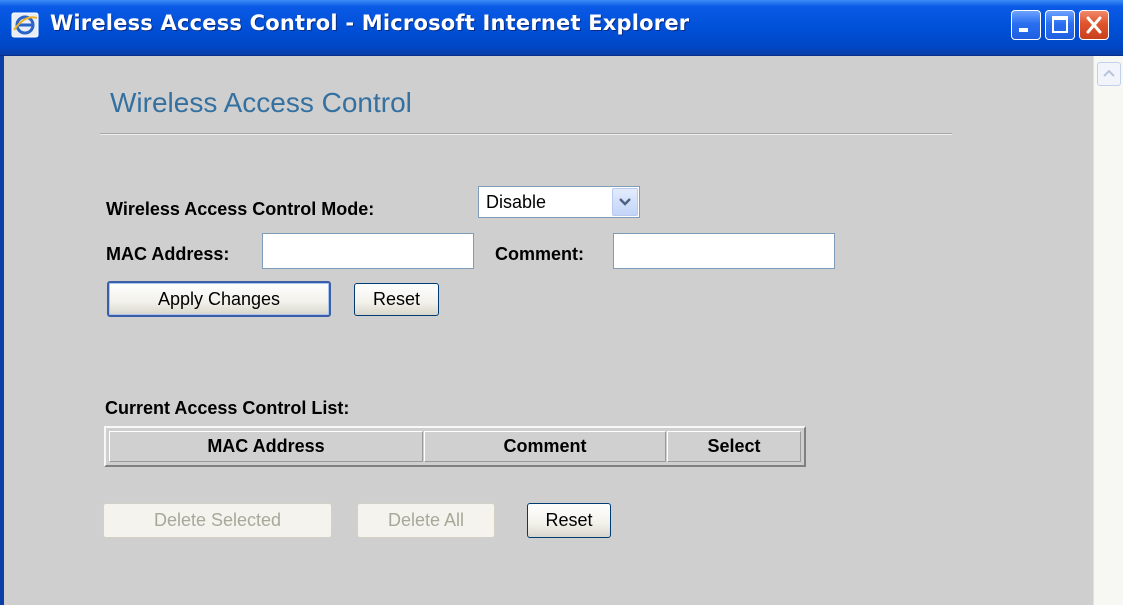 This screenshot has width=1123, height=605. Describe the element at coordinates (526, 134) in the screenshot. I see `divider` at that location.